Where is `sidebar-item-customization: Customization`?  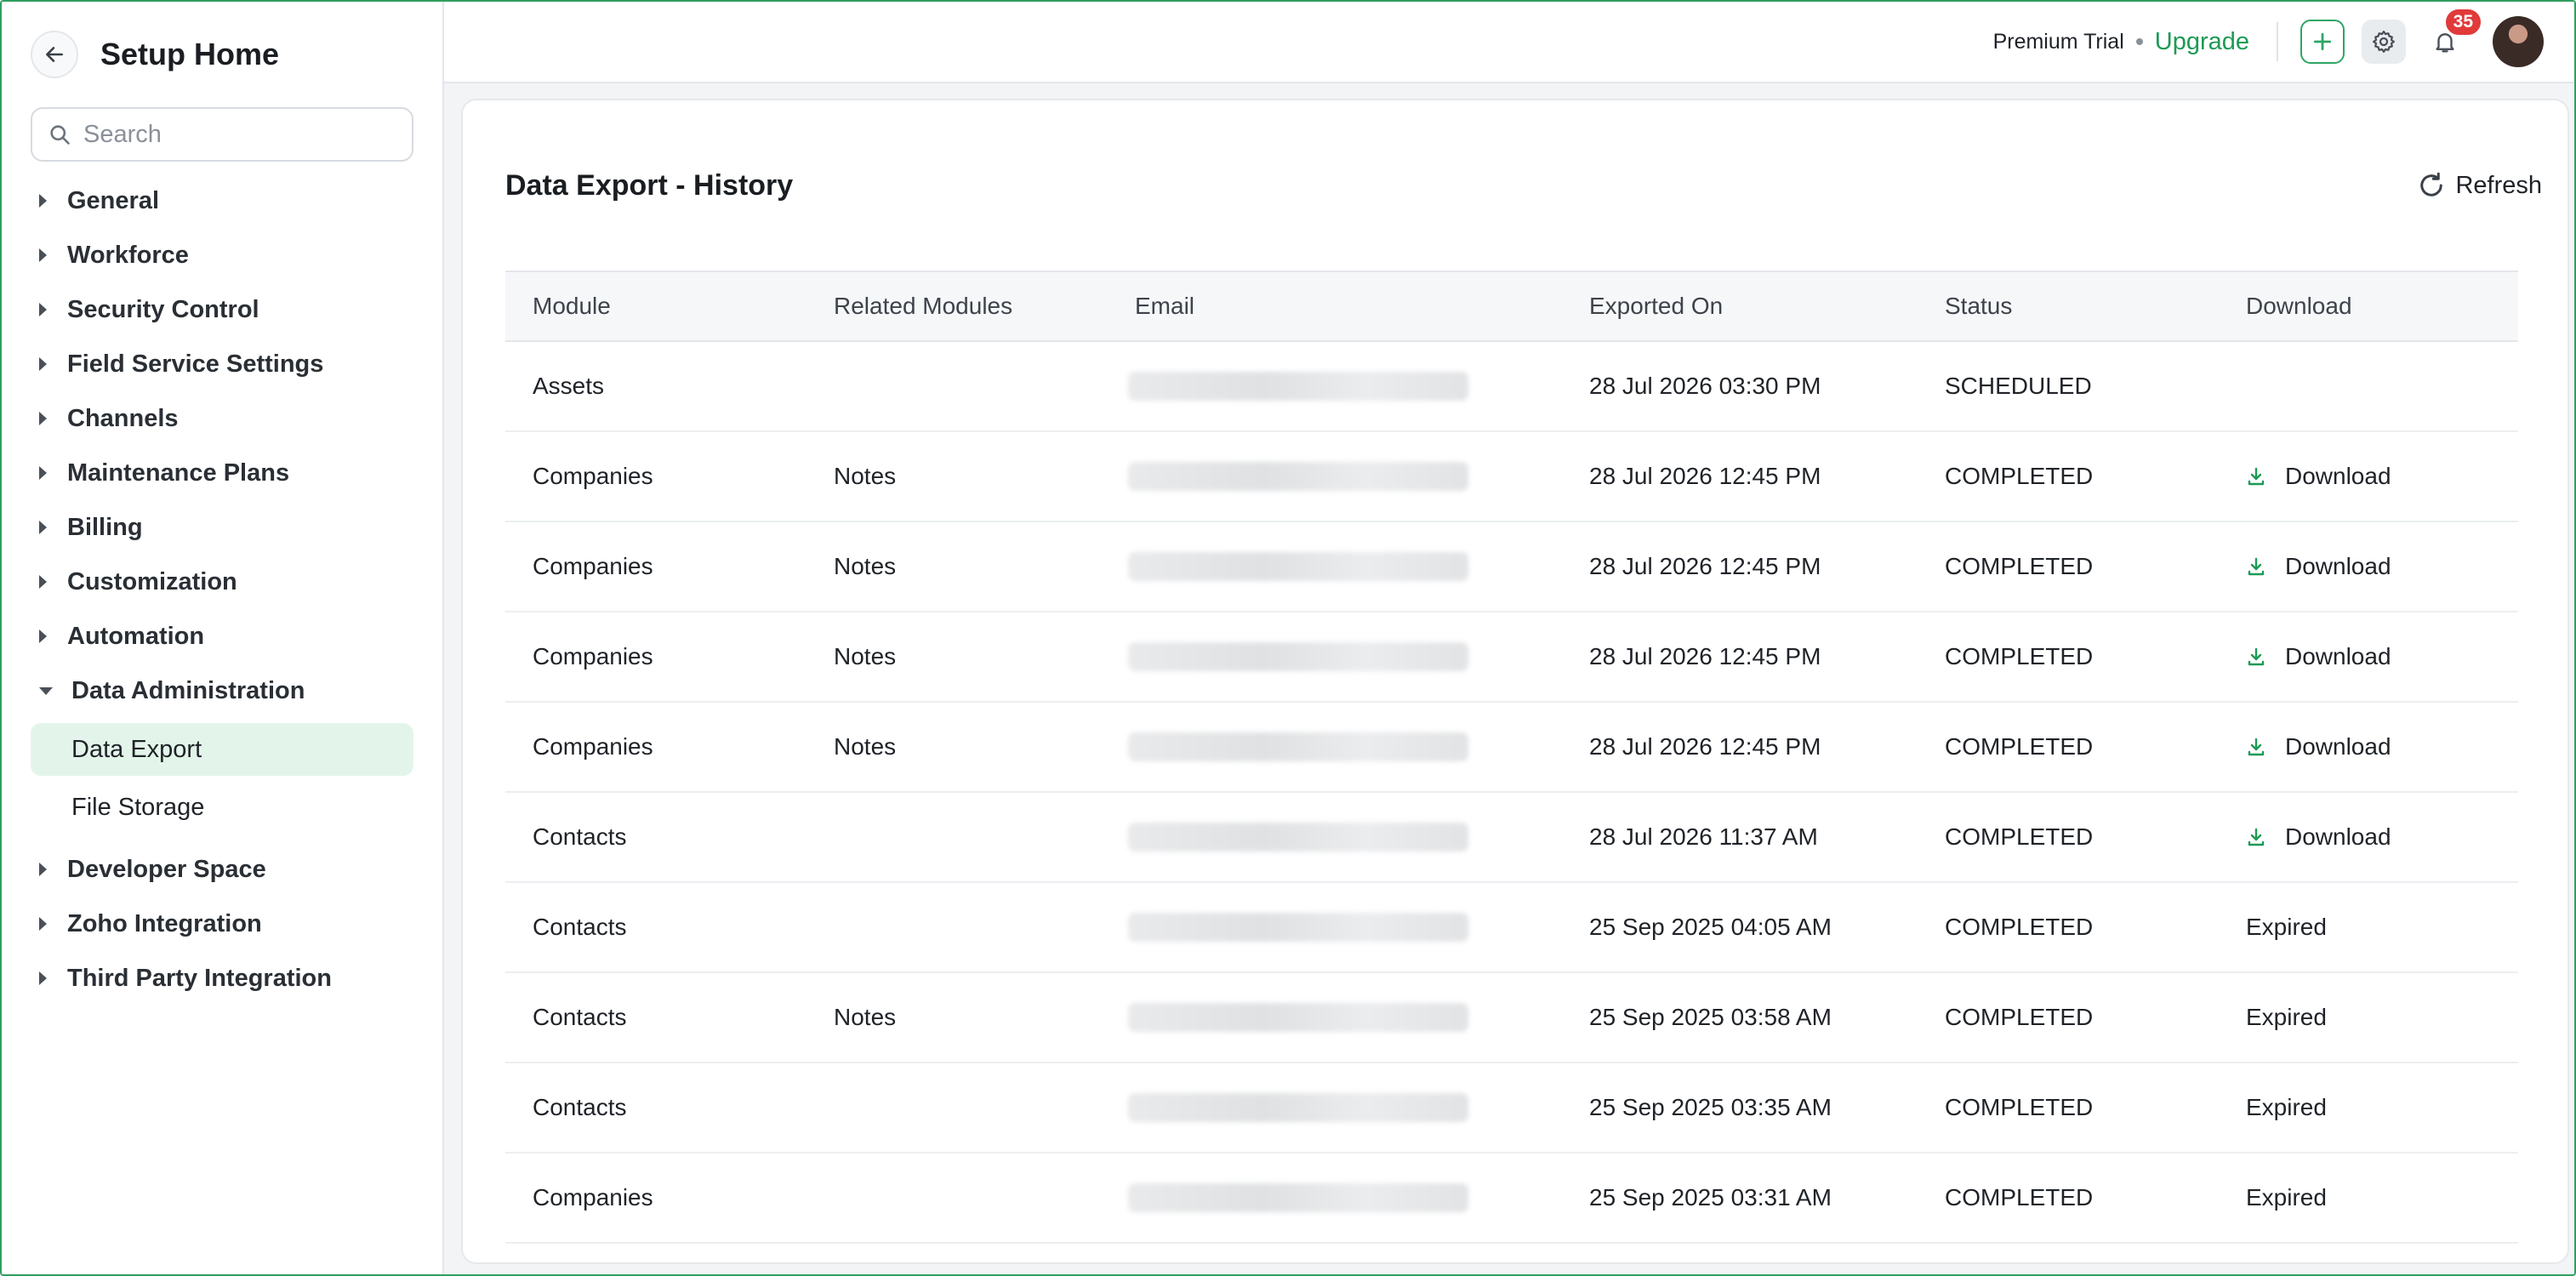
sidebar-item-customization: Customization is located at coordinates (222, 582).